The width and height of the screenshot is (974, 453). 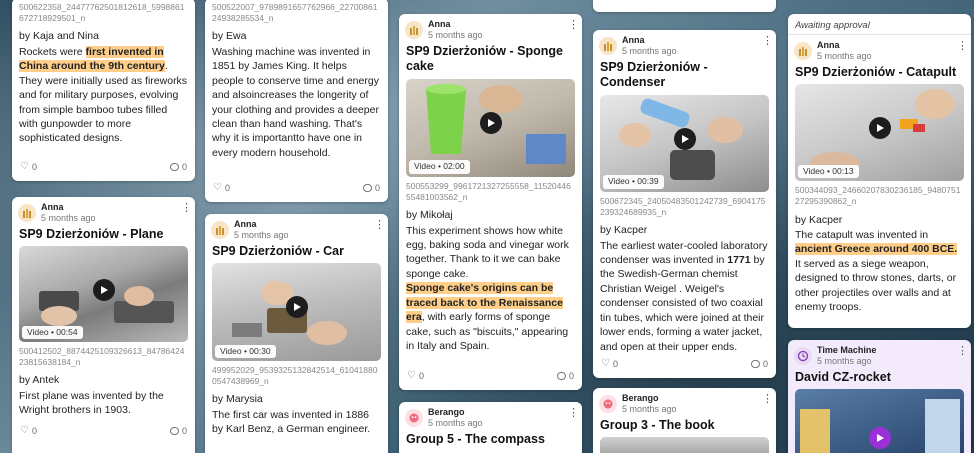 What do you see at coordinates (278, 250) in the screenshot?
I see `post-title: SP9 Dzierżoniów - Car` at bounding box center [278, 250].